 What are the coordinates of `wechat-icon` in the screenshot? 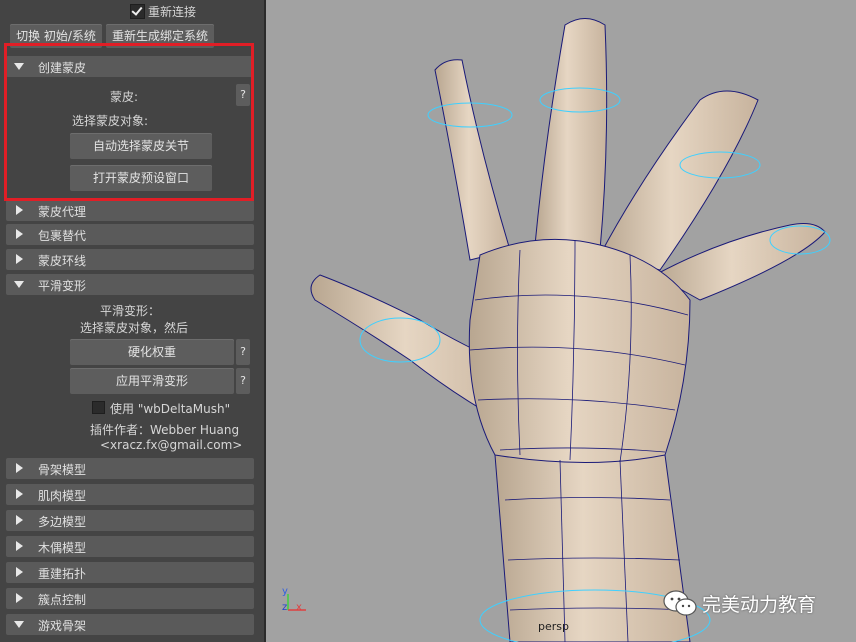 It's located at (680, 603).